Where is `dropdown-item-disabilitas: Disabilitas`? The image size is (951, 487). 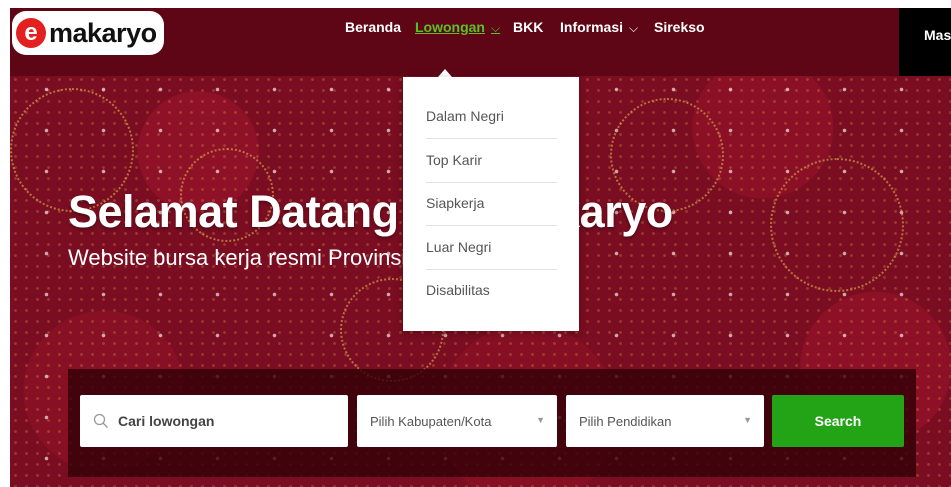
dropdown-item-disabilitas: Disabilitas is located at coordinates (491, 290).